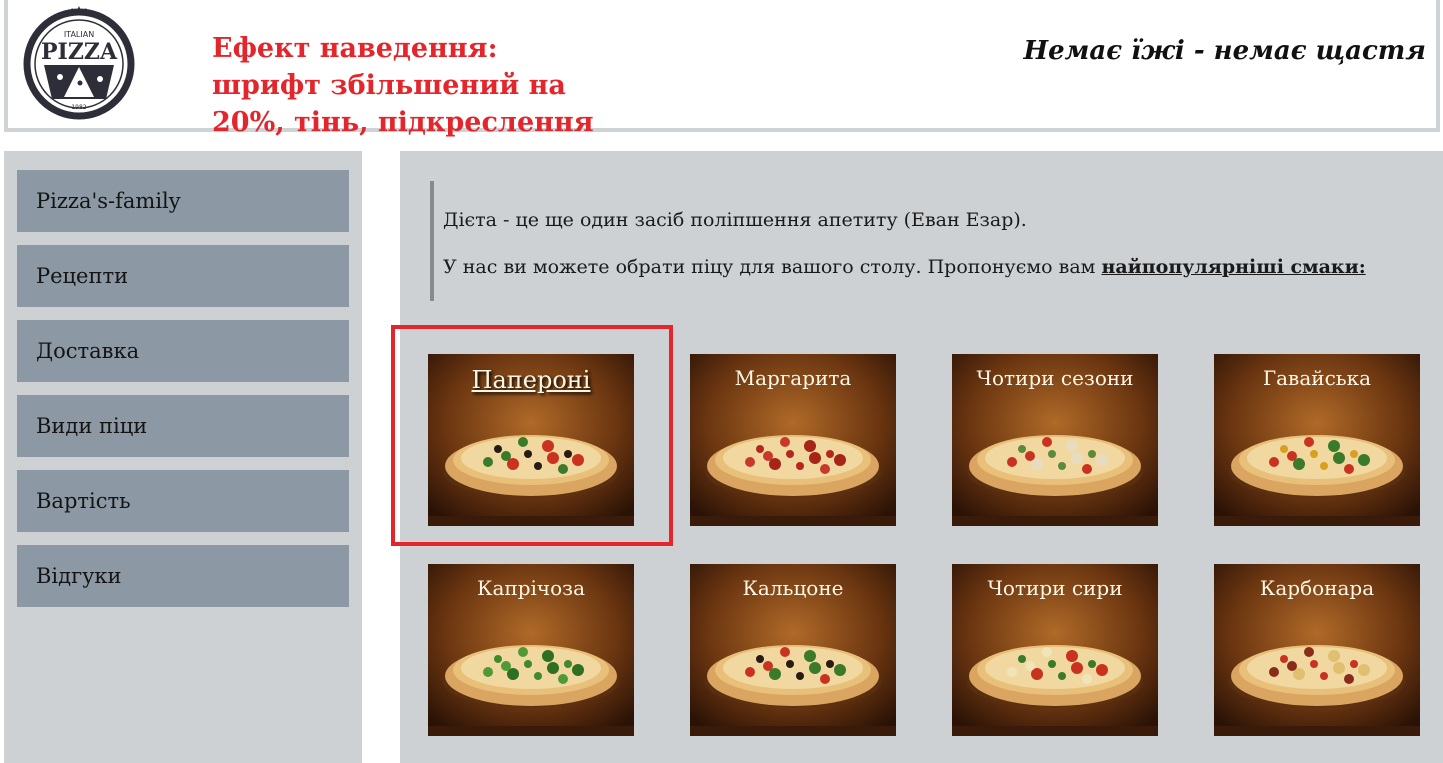 The width and height of the screenshot is (1443, 763). What do you see at coordinates (389, 85) in the screenshot?
I see `annotation-line-2: шрифт збільшений на` at bounding box center [389, 85].